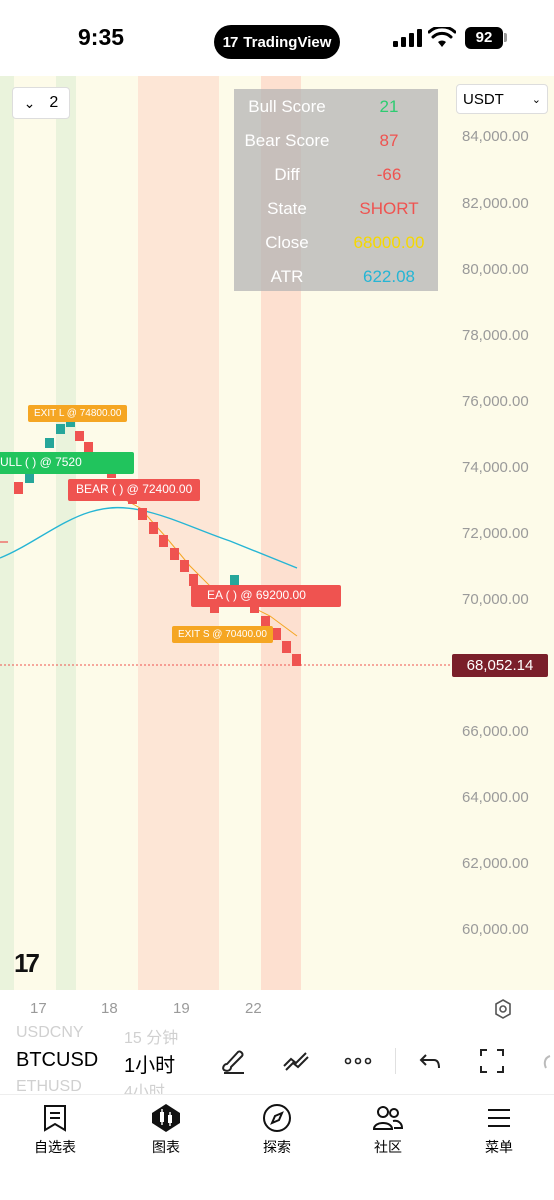 This screenshot has width=554, height=1200. What do you see at coordinates (503, 1009) in the screenshot?
I see `settings-icon` at bounding box center [503, 1009].